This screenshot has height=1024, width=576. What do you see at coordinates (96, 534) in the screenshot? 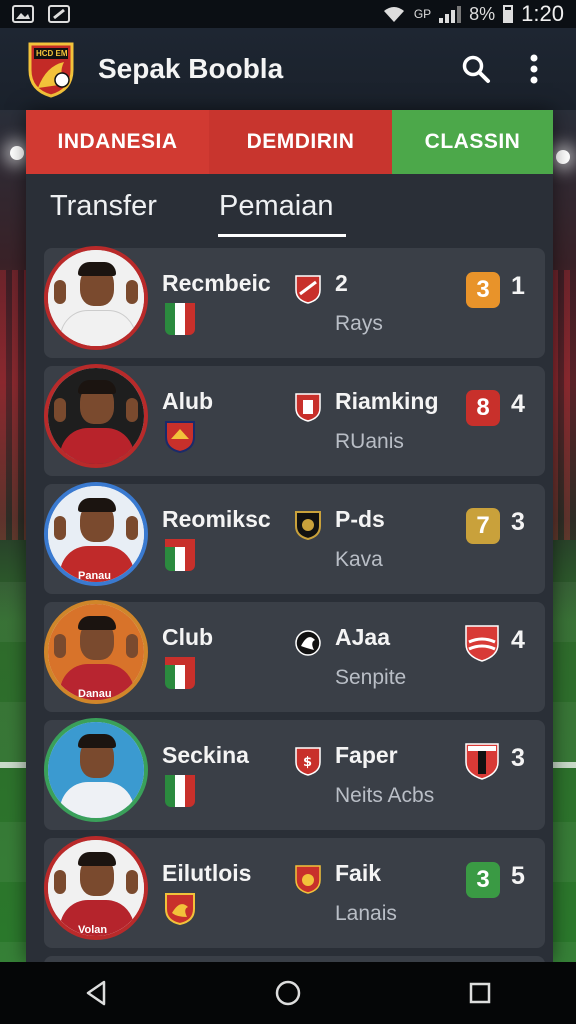
I see `player-avatar: Panau` at bounding box center [96, 534].